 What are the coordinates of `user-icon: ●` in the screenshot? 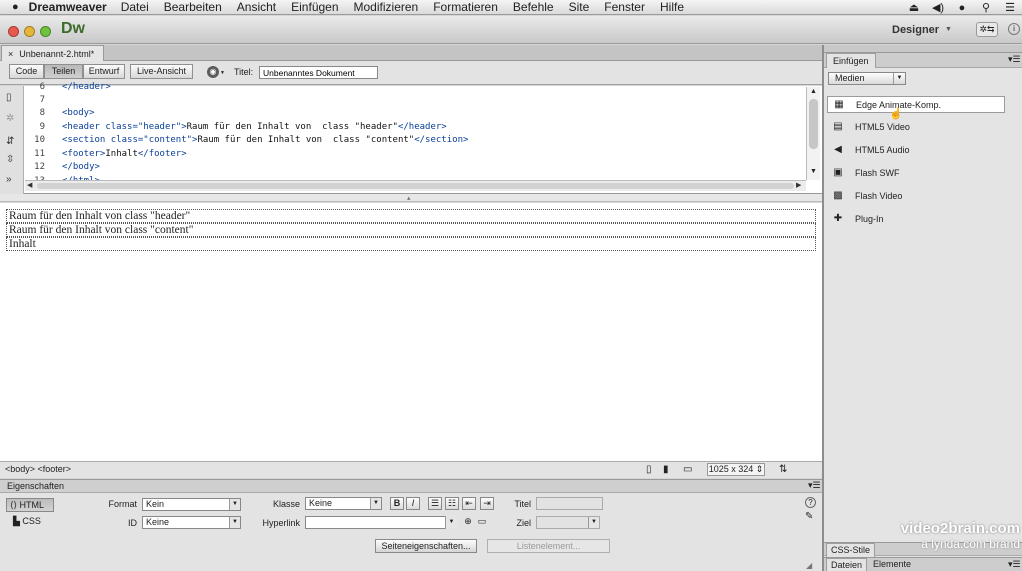 It's located at (962, 8).